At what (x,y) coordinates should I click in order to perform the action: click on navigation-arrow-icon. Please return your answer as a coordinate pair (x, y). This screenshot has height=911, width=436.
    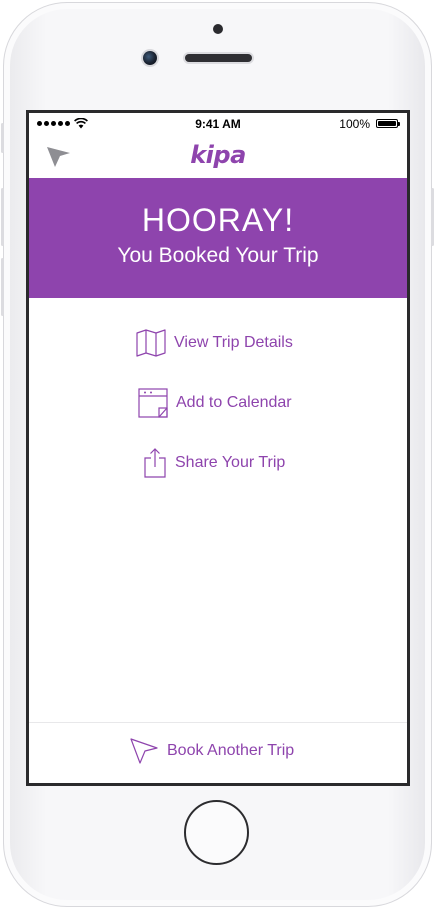
    Looking at the image, I should click on (144, 751).